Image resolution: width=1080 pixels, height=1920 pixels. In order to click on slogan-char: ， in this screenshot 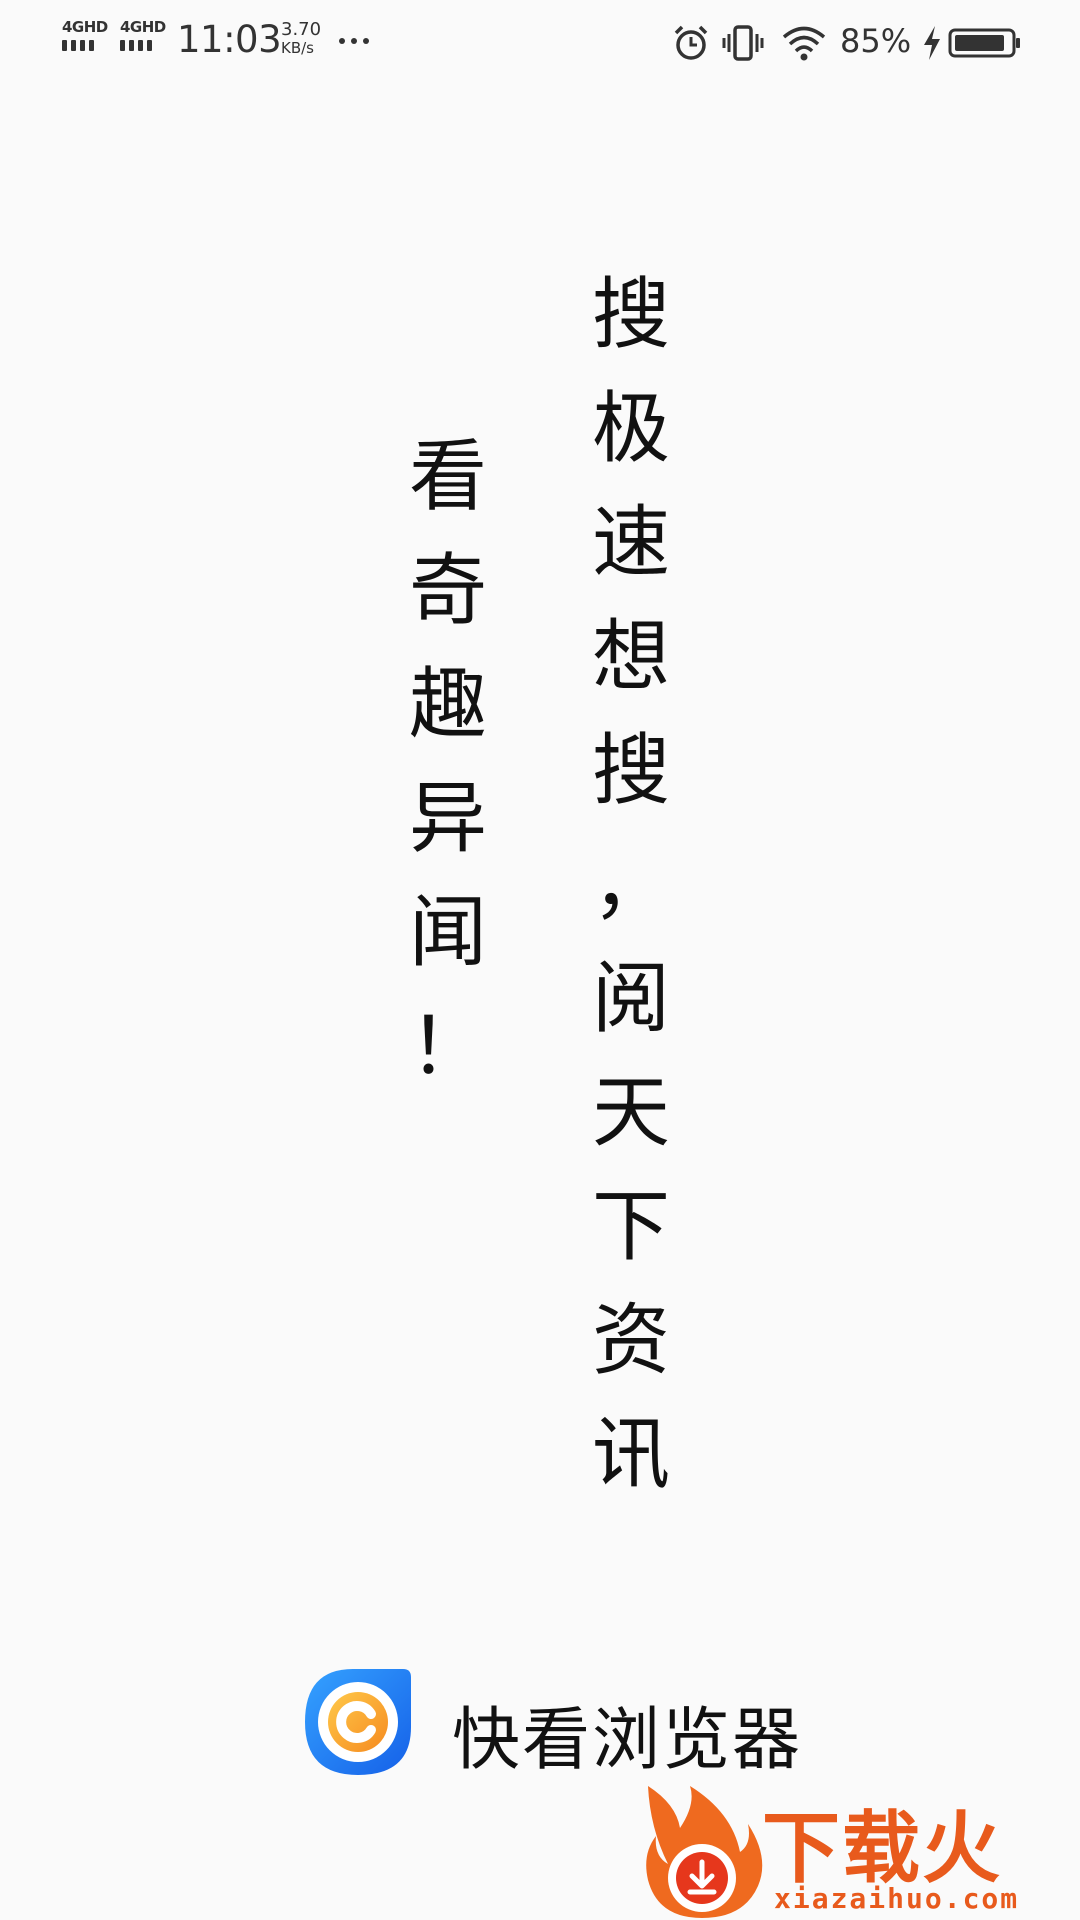, I will do `click(630, 885)`.